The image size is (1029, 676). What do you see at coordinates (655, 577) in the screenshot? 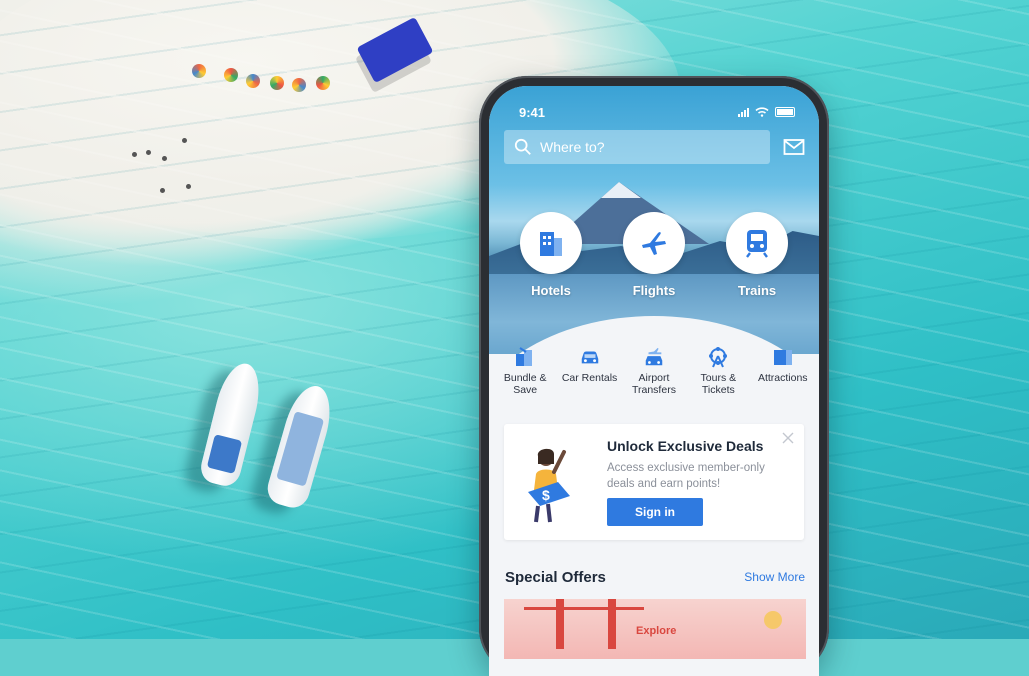
I see `special-offers-header: Special Offers Show More` at bounding box center [655, 577].